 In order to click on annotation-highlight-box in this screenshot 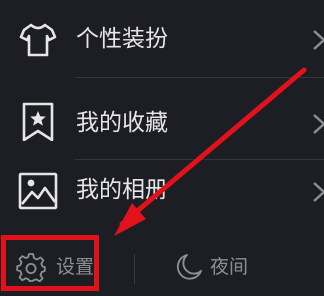, I will do `click(50, 263)`.